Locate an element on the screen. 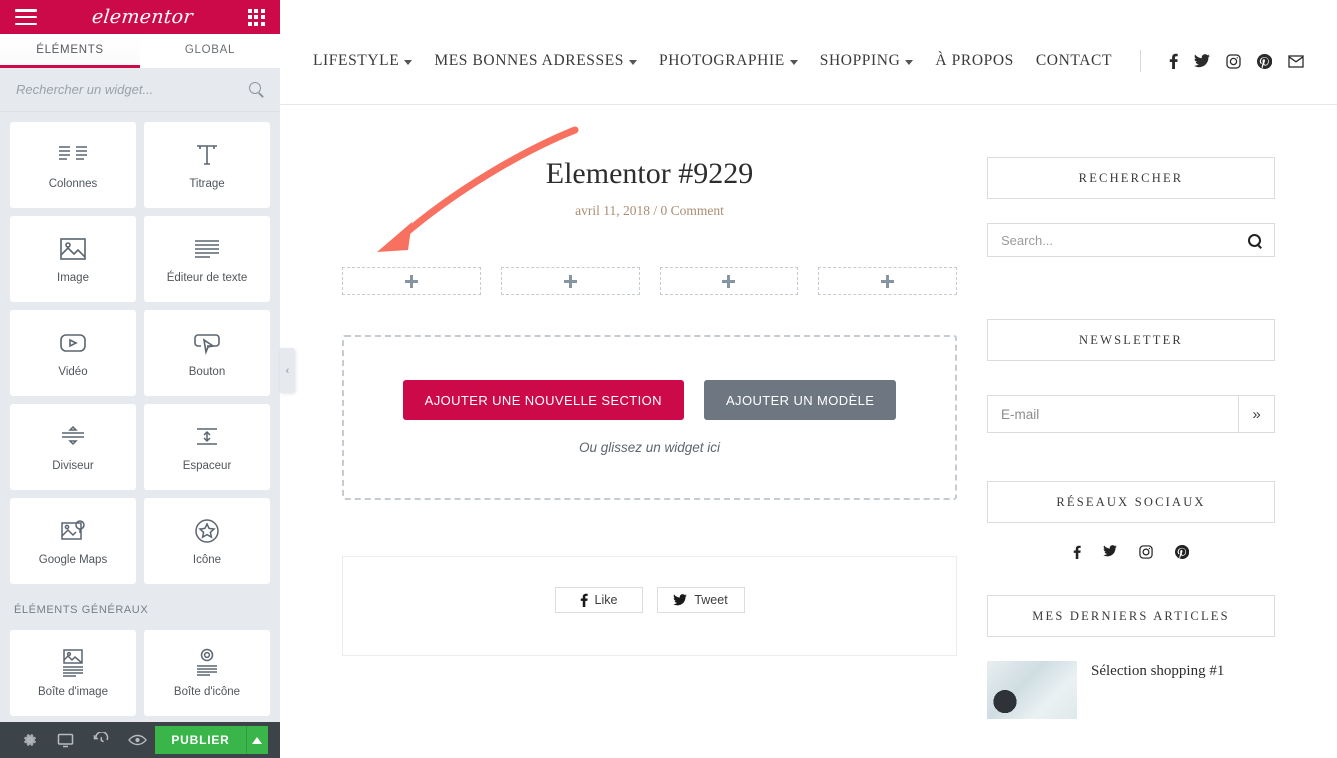 The height and width of the screenshot is (758, 1337). nav-item-lifestyle: LIFESTYLE is located at coordinates (363, 61).